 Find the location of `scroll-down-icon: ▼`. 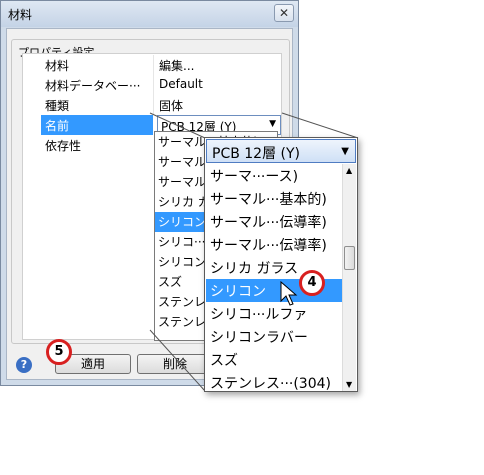

scroll-down-icon: ▼ is located at coordinates (349, 384).